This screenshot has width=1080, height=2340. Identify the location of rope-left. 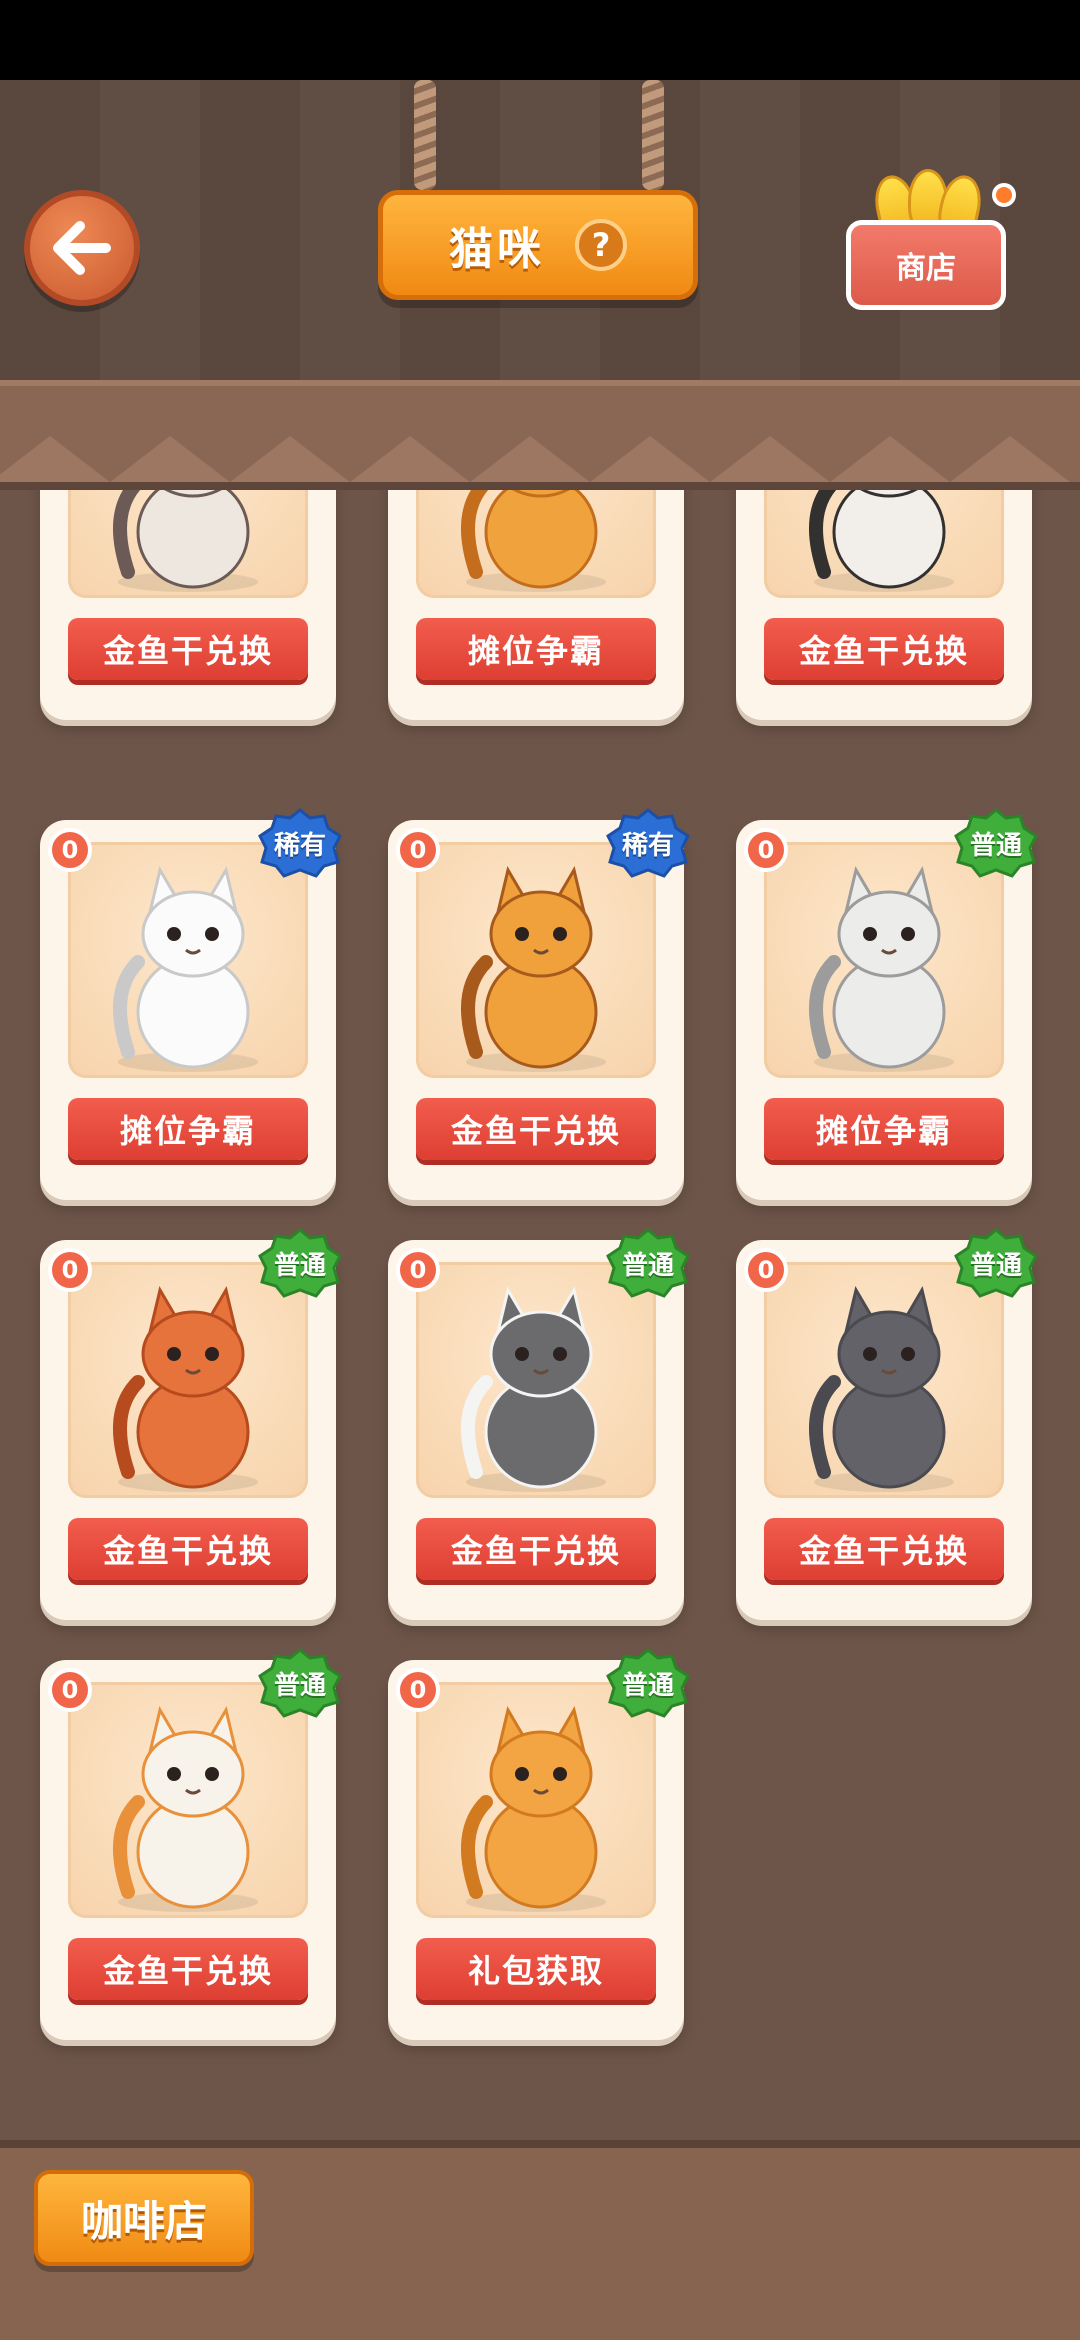
(425, 135).